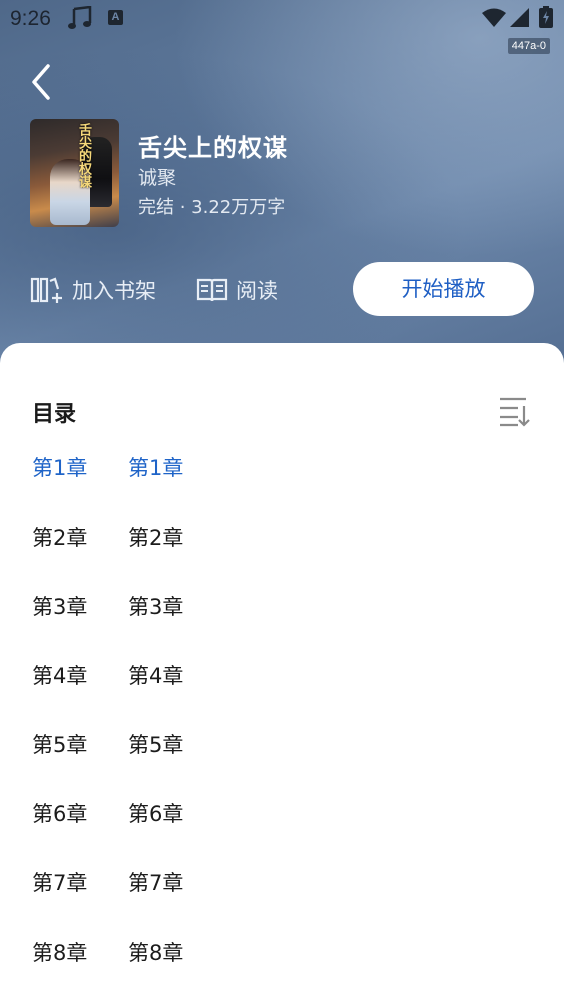 The image size is (564, 1004). What do you see at coordinates (156, 883) in the screenshot?
I see `chapter-title: 第7章` at bounding box center [156, 883].